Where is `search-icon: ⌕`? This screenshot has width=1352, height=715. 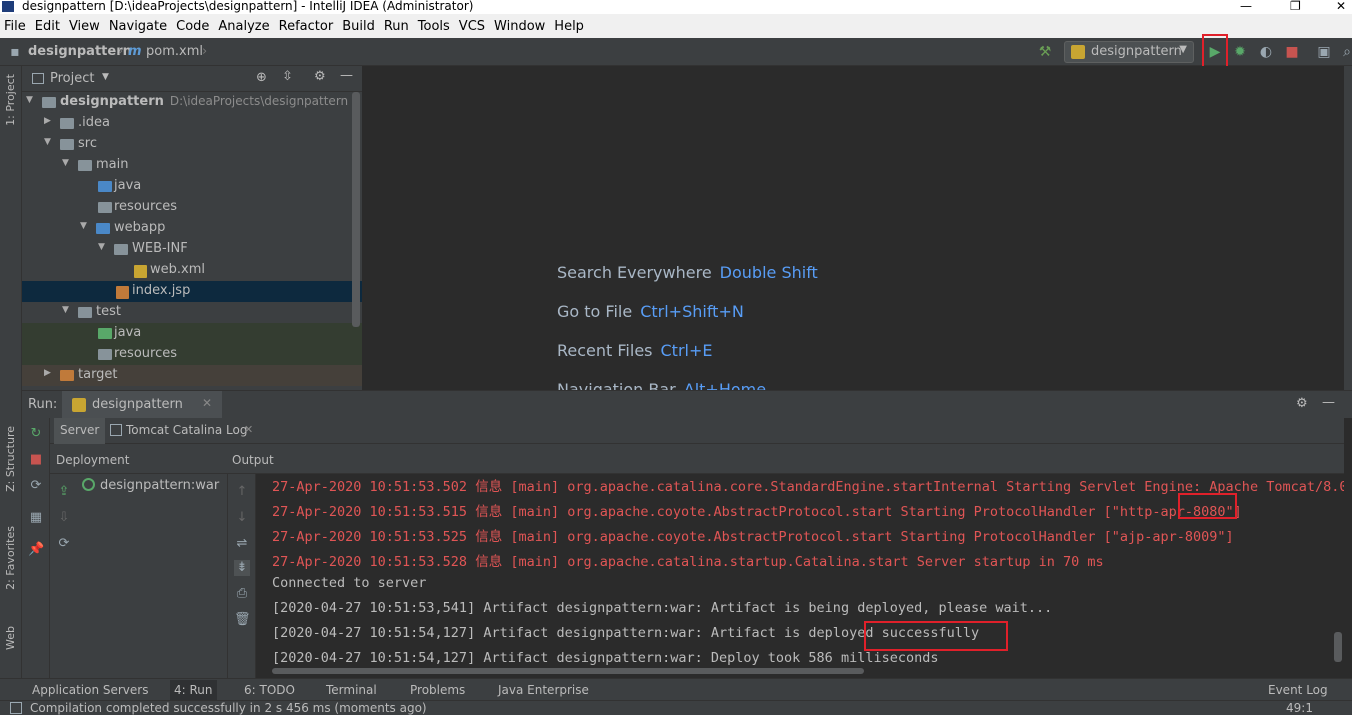
search-icon: ⌕ is located at coordinates (1345, 52).